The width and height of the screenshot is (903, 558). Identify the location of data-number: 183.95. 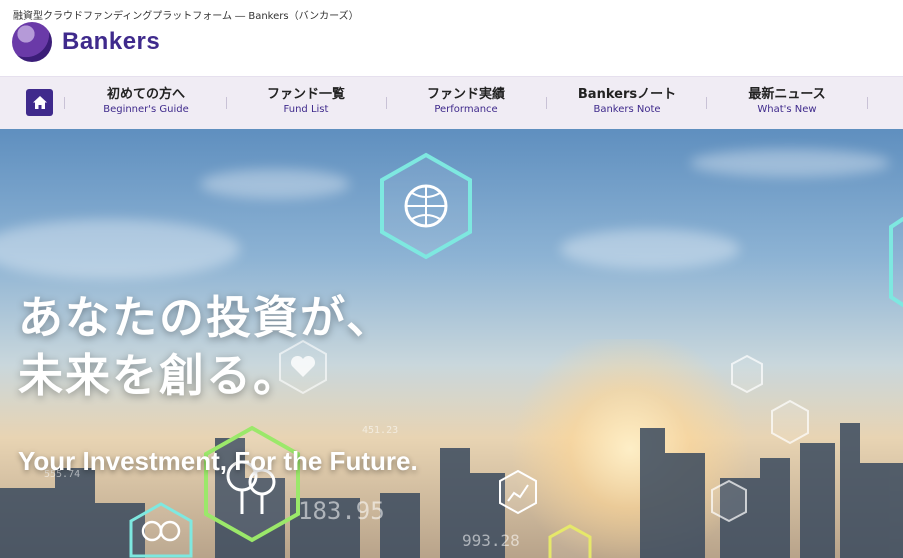
(341, 511).